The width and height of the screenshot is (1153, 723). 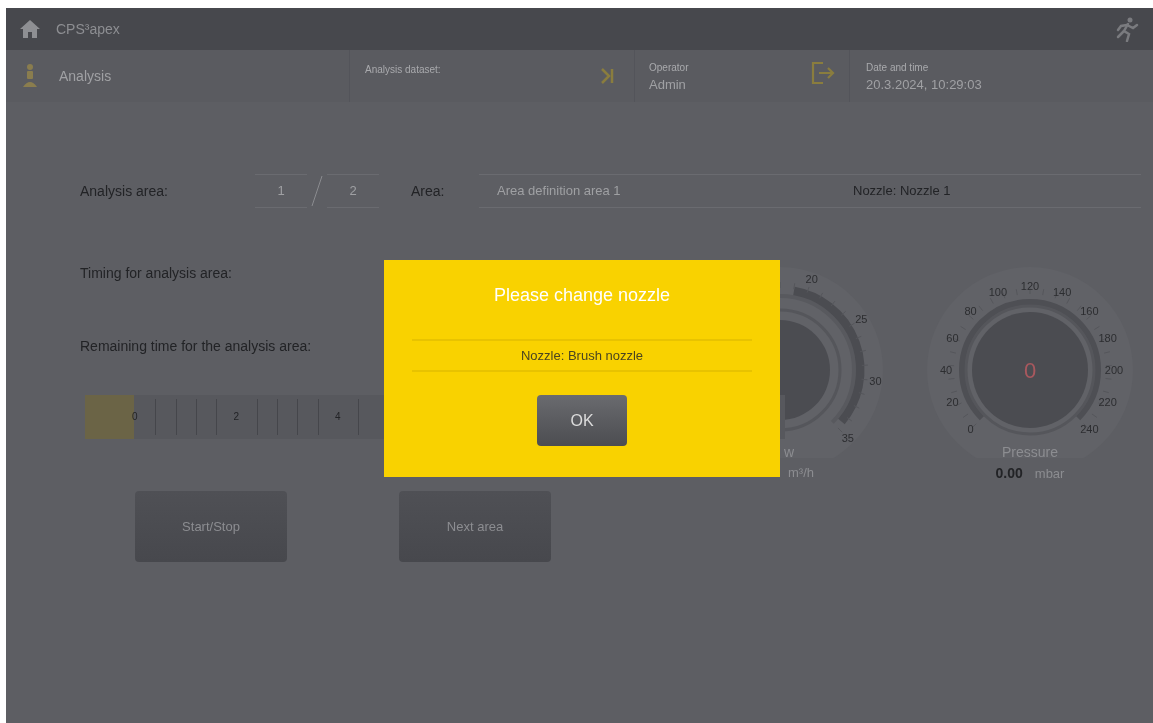 What do you see at coordinates (475, 526) in the screenshot?
I see `action-button: Next area` at bounding box center [475, 526].